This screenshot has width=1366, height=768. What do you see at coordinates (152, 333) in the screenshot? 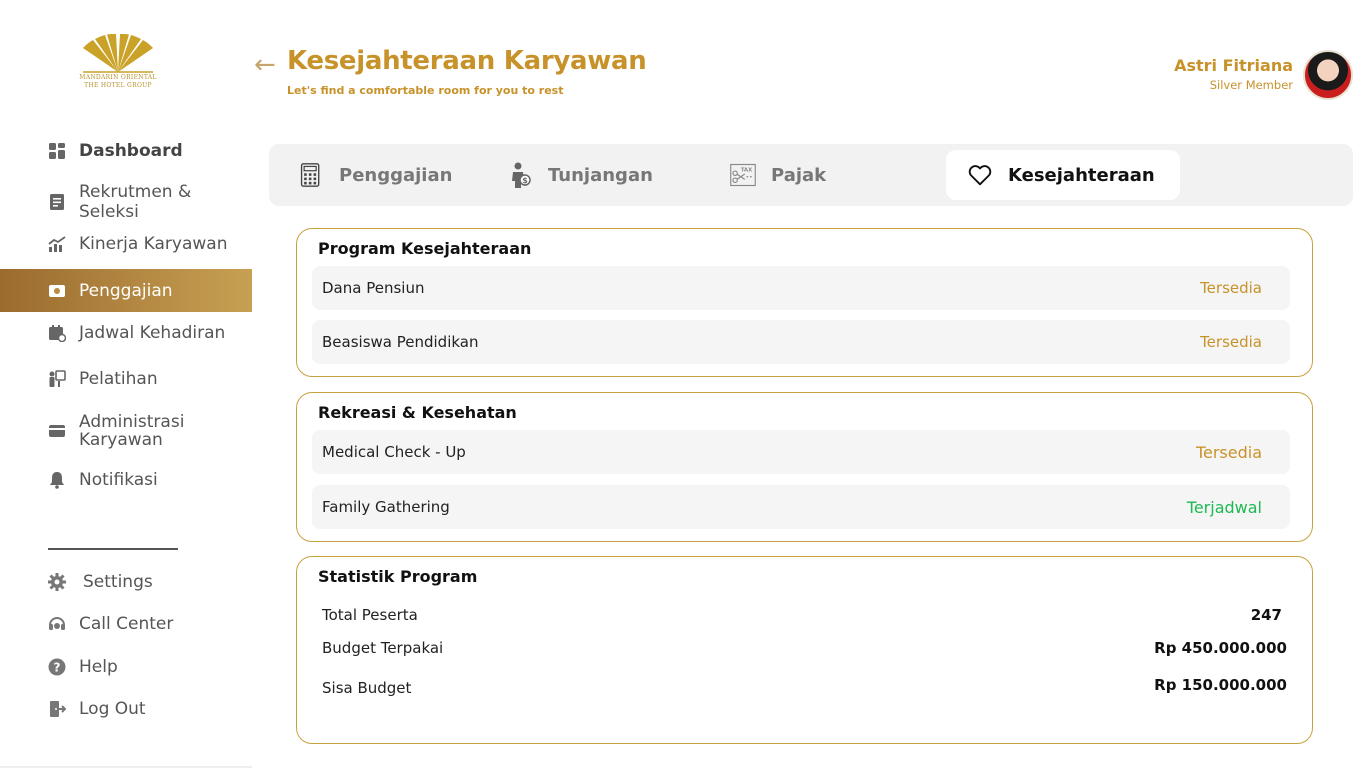
I see `sidebar-item-label: Jadwal Kehadiran` at bounding box center [152, 333].